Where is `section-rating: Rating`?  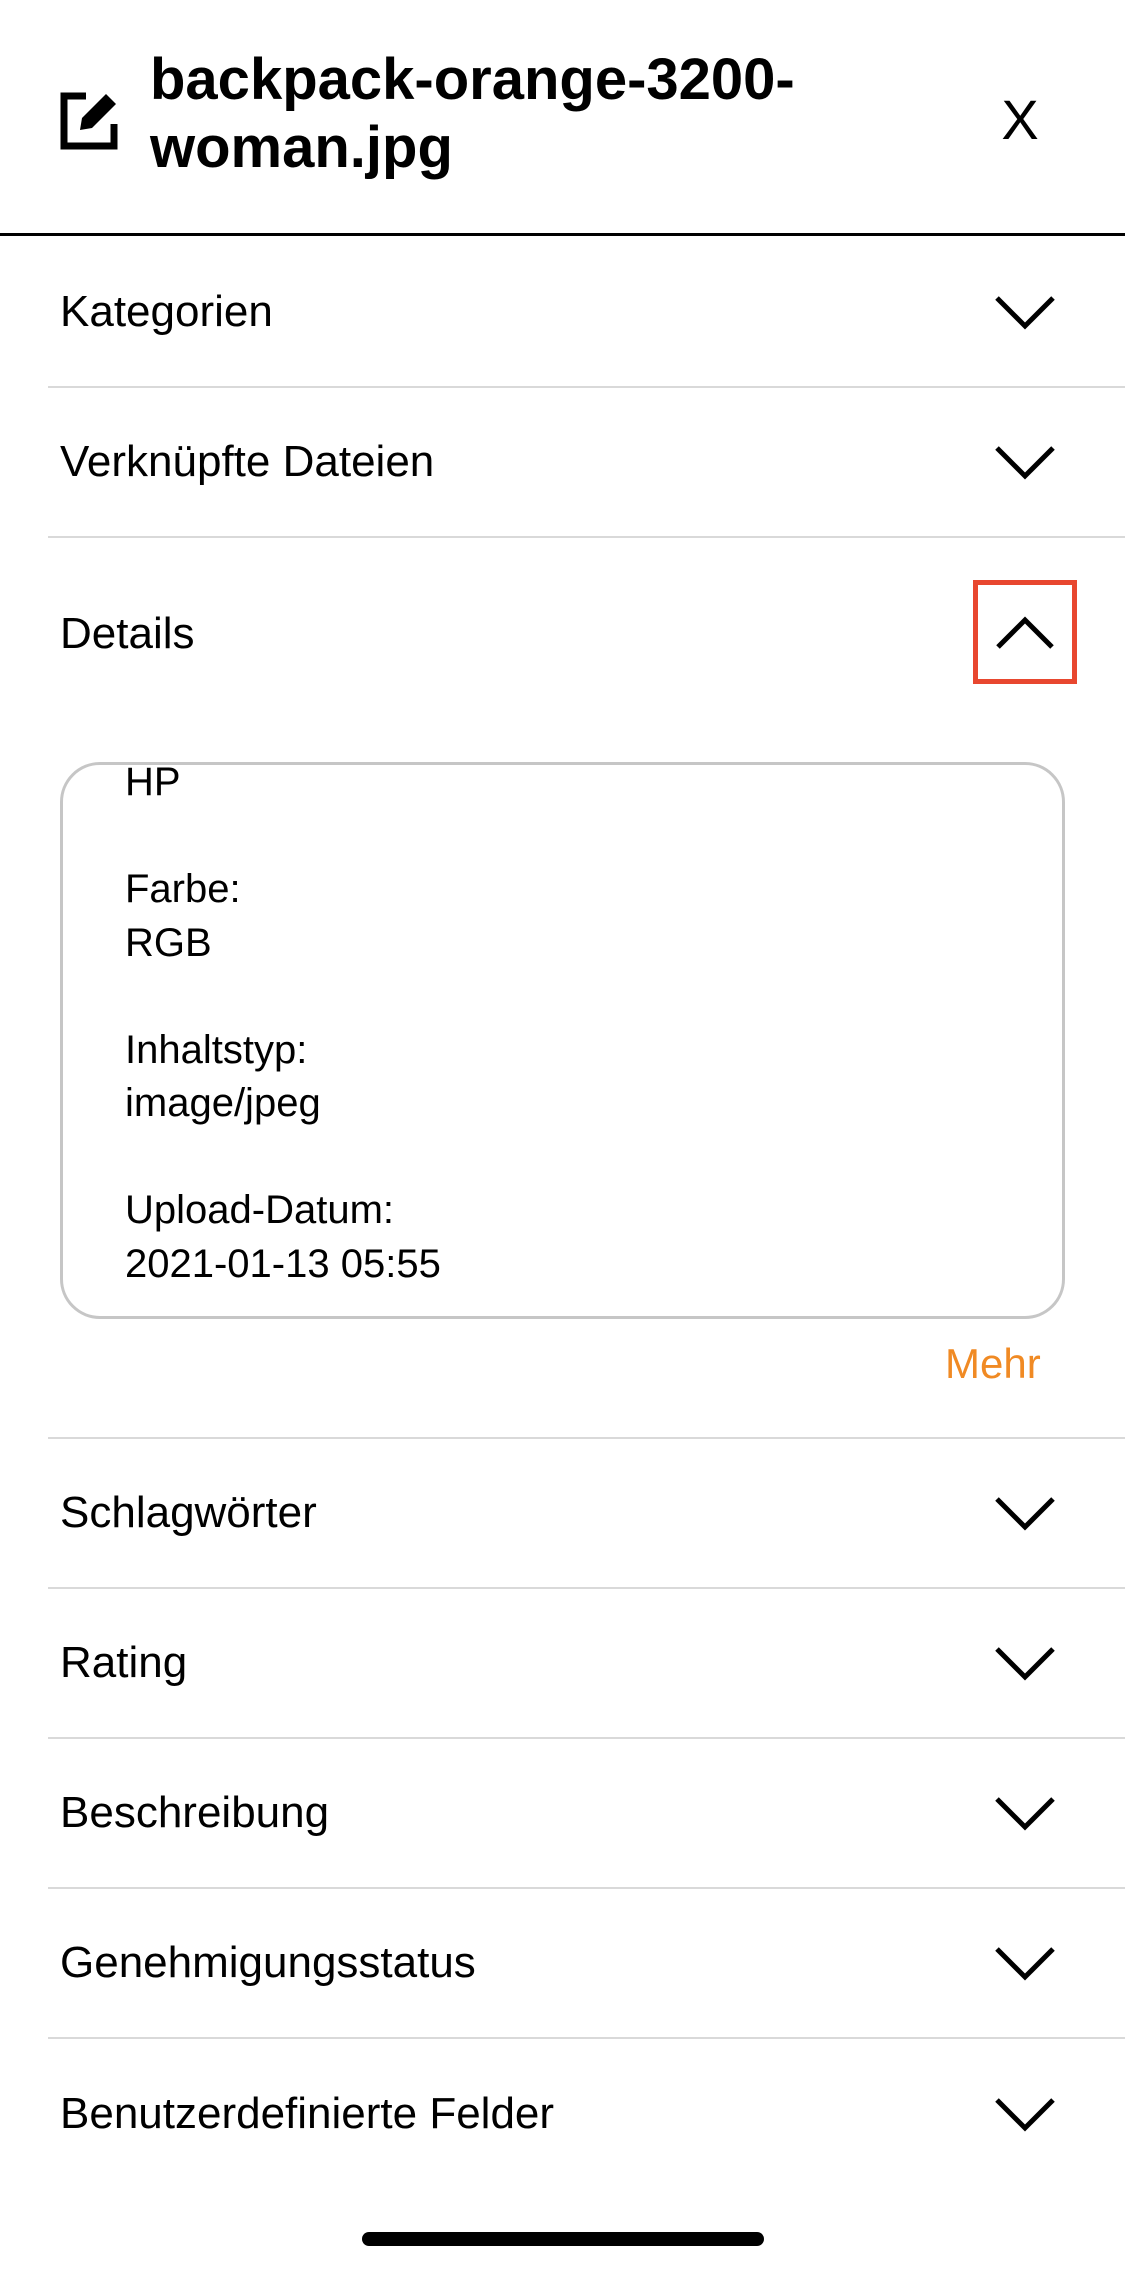 section-rating: Rating is located at coordinates (586, 1664).